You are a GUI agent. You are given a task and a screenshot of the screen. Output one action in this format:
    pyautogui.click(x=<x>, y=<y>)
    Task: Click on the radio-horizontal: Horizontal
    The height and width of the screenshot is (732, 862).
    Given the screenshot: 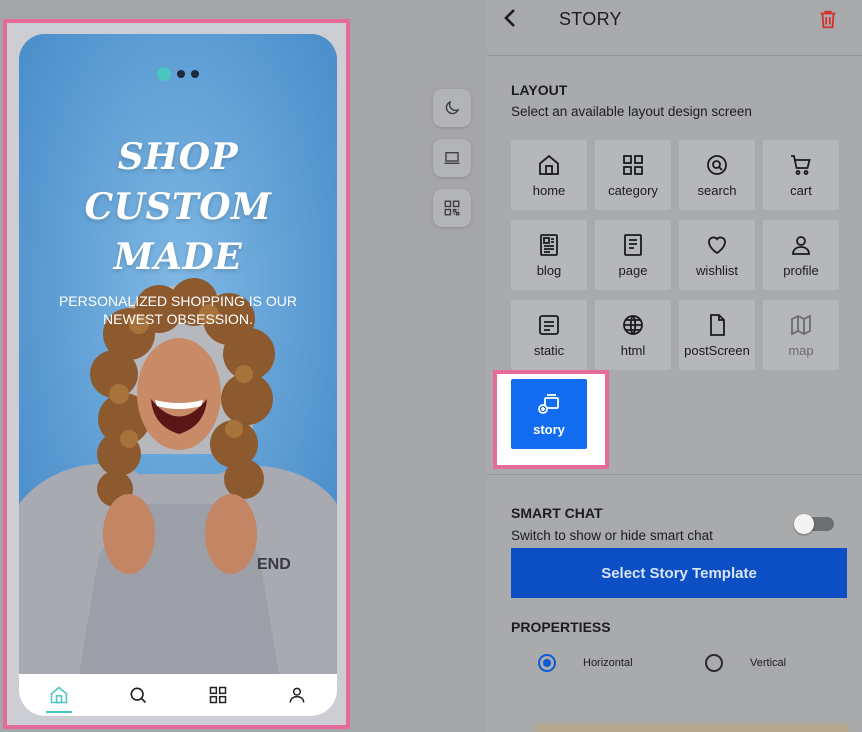 What is the action you would take?
    pyautogui.click(x=585, y=663)
    